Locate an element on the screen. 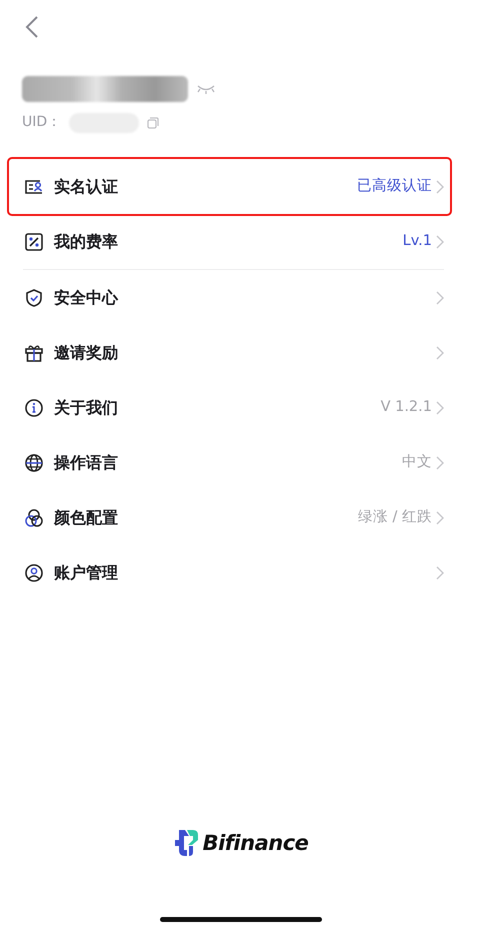 This screenshot has width=481, height=930. globe-icon is located at coordinates (34, 462).